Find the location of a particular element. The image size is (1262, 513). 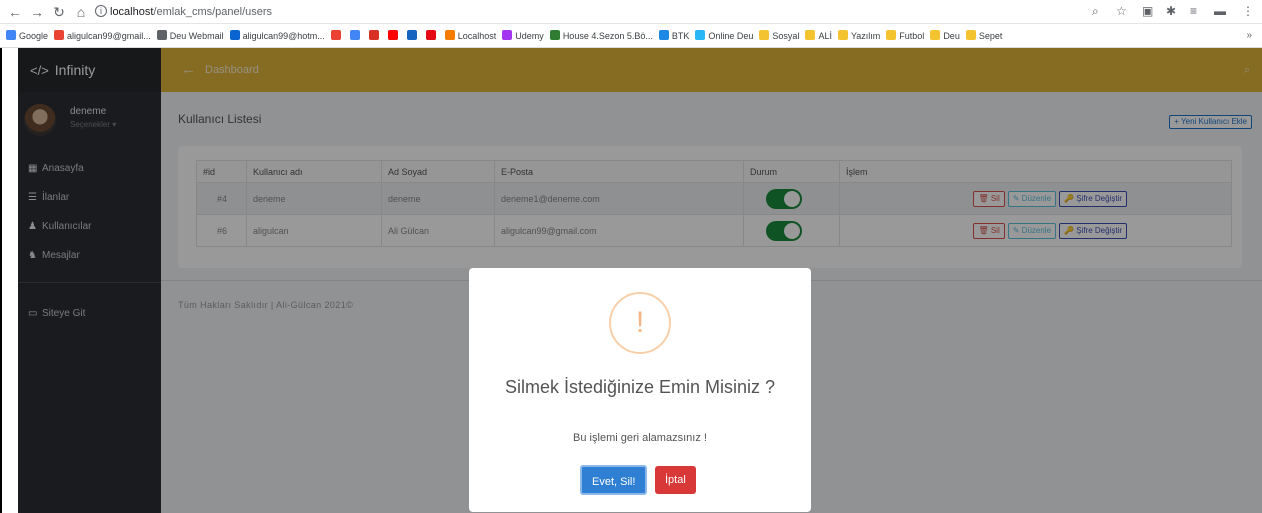

back-icon: ← is located at coordinates (15, 12).